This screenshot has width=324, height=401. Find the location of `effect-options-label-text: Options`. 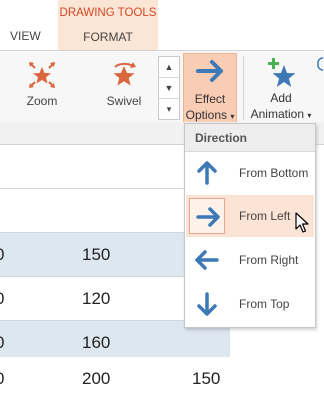

effect-options-label-text: Options is located at coordinates (206, 115).